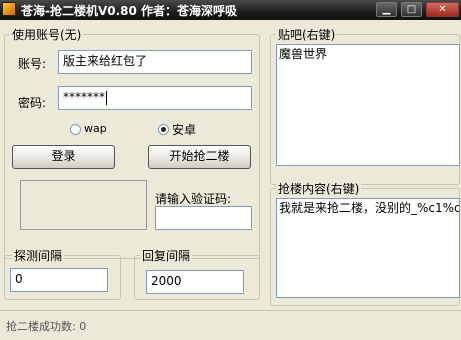 The width and height of the screenshot is (461, 340). I want to click on maximize-icon: □, so click(411, 9).